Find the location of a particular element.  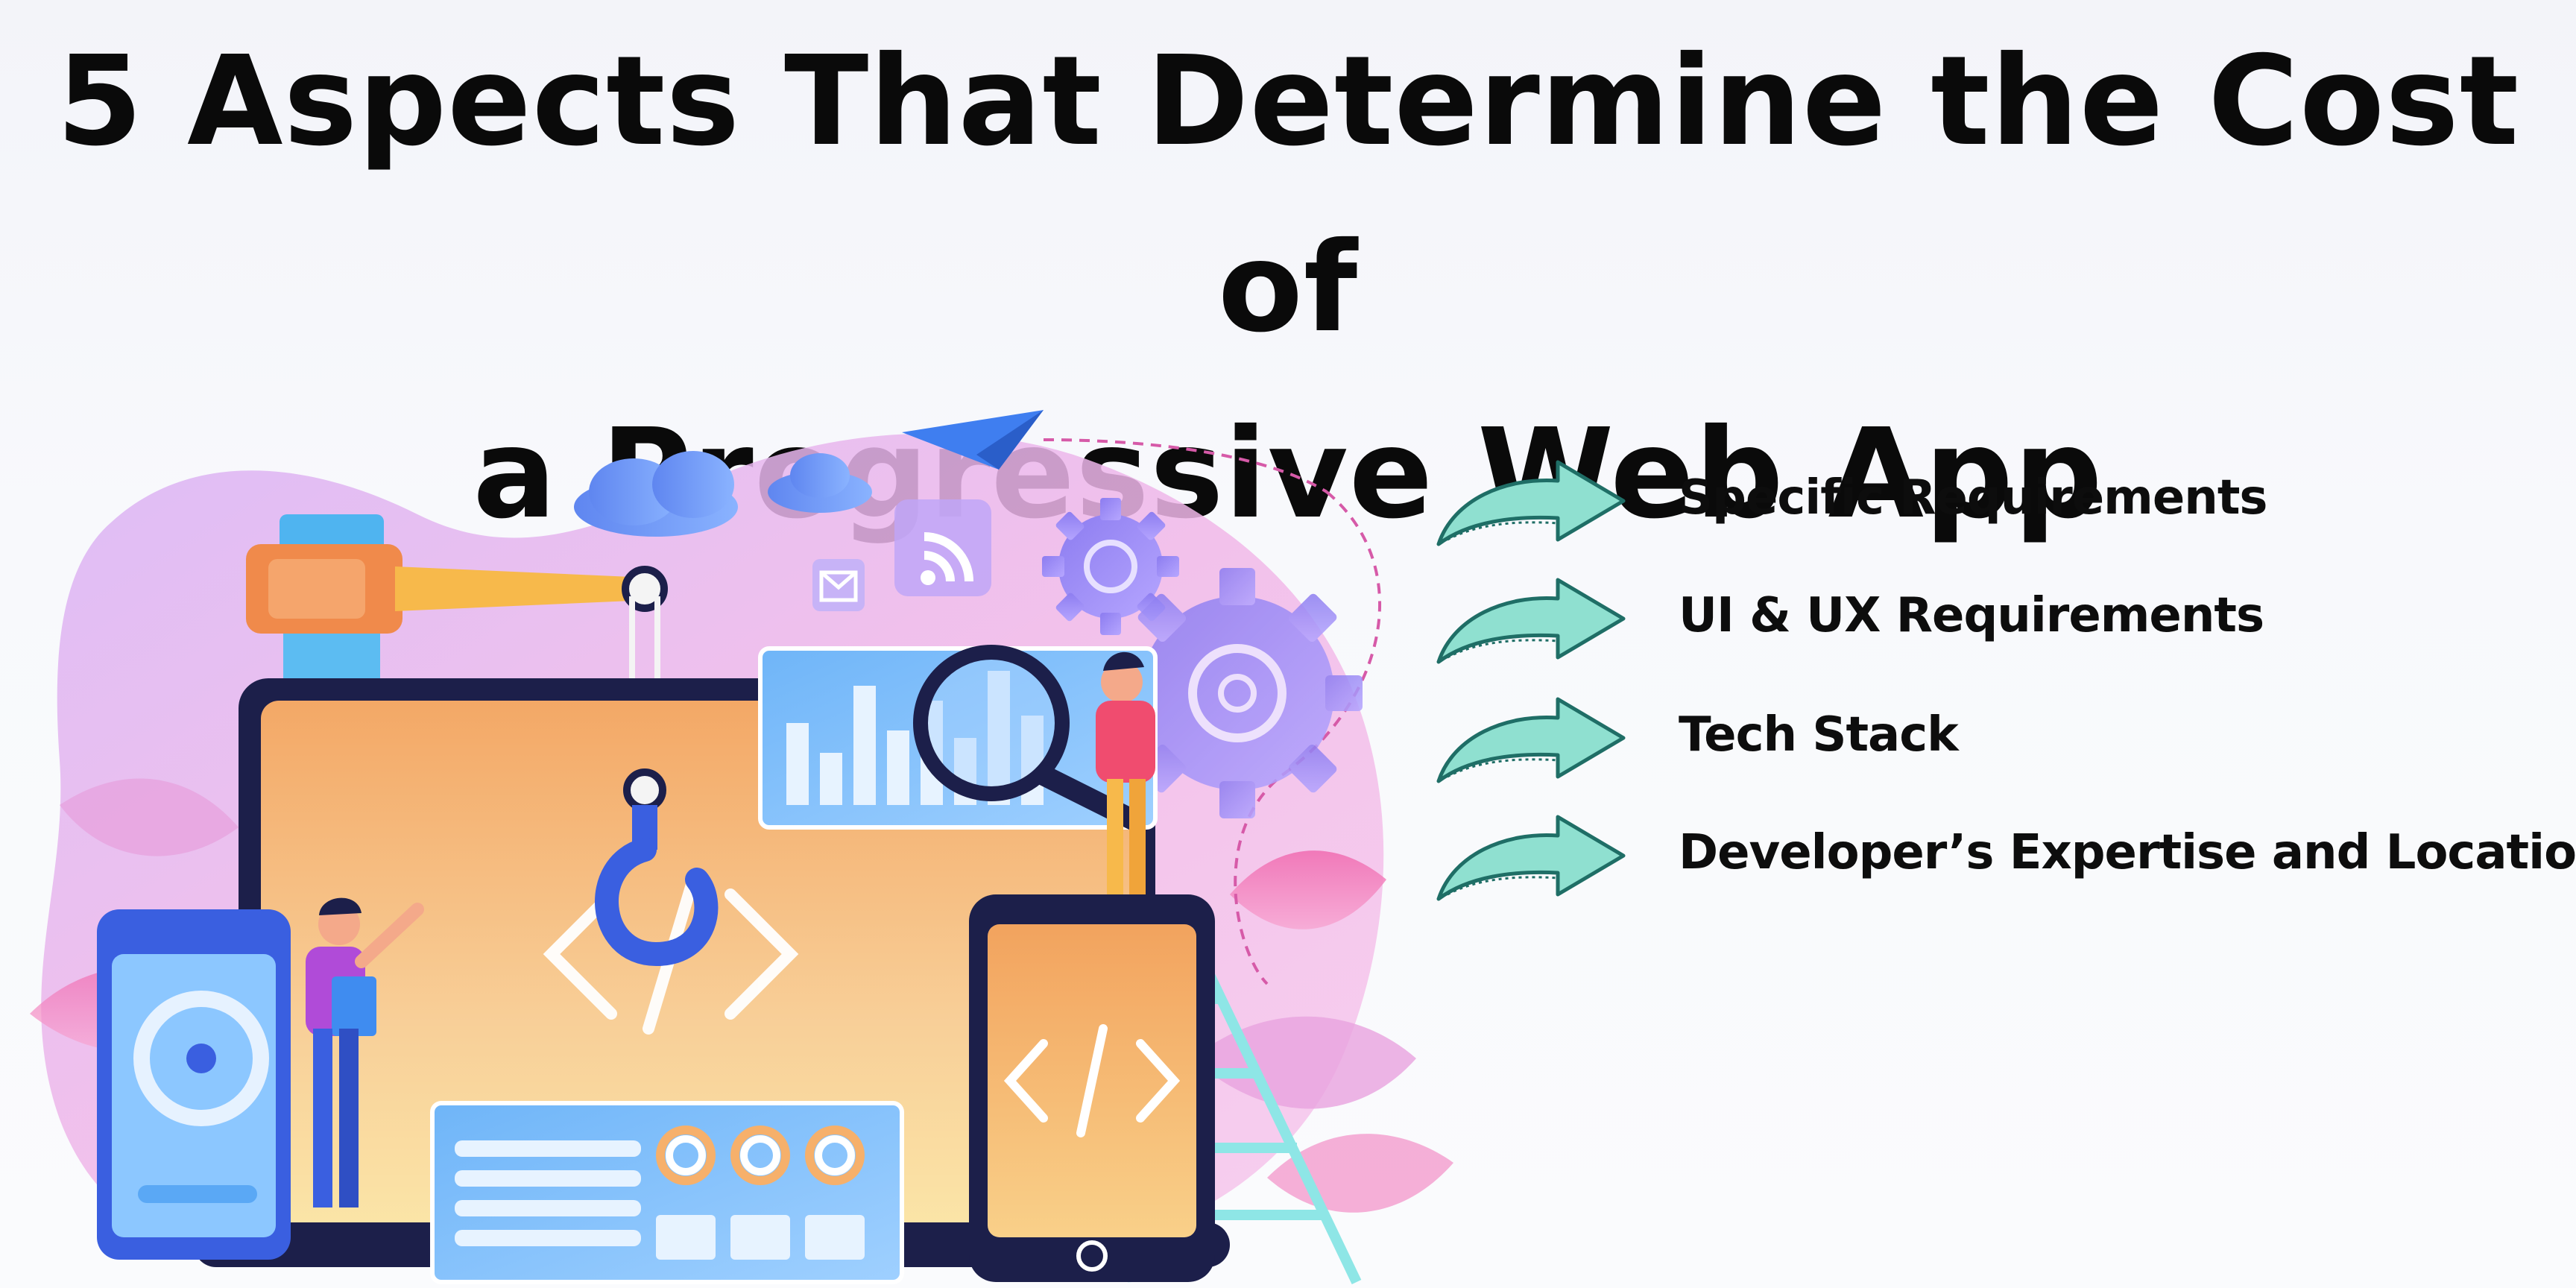

aspect-item: Specific Requirements is located at coordinates (2001, 499).